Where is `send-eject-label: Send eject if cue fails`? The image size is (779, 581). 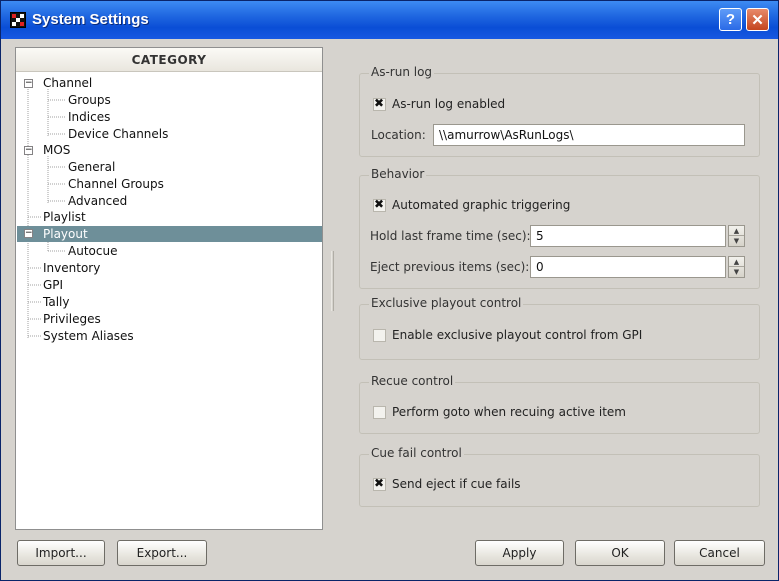 send-eject-label: Send eject if cue fails is located at coordinates (456, 484).